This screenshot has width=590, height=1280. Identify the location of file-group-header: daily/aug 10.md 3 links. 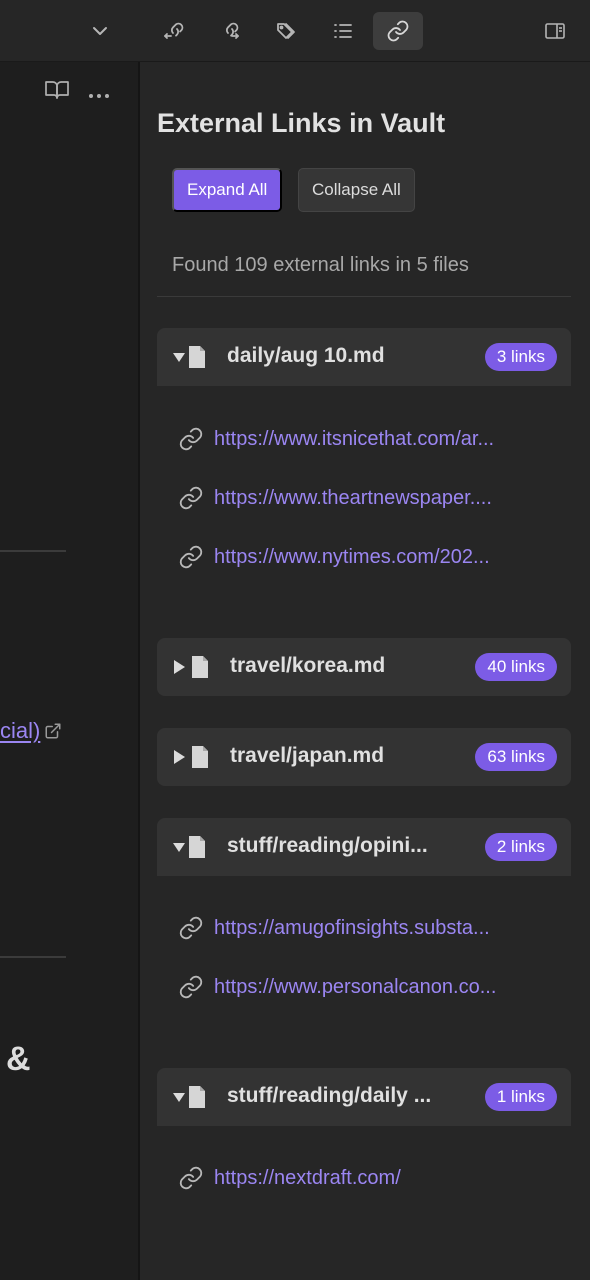
(364, 357).